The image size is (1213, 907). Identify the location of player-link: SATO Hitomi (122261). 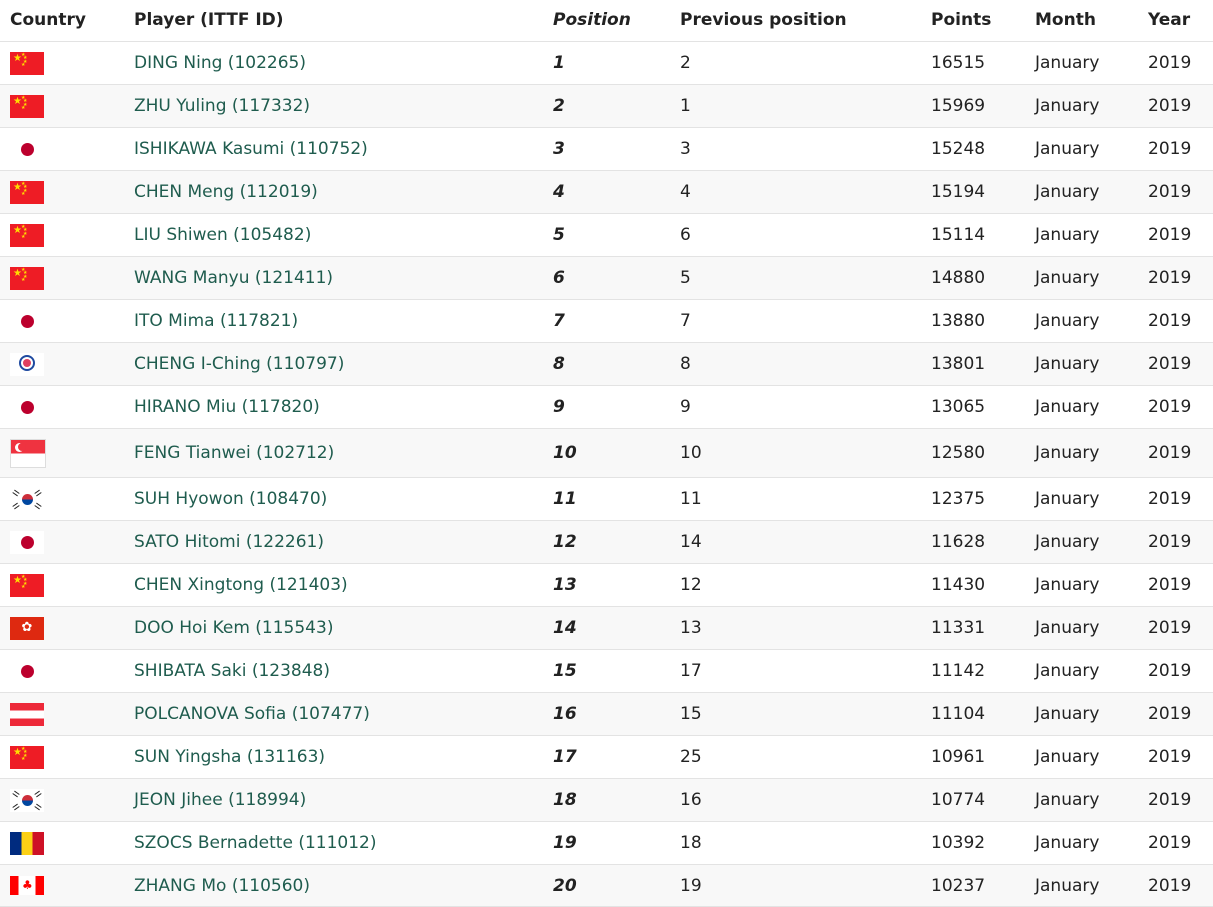
(229, 542).